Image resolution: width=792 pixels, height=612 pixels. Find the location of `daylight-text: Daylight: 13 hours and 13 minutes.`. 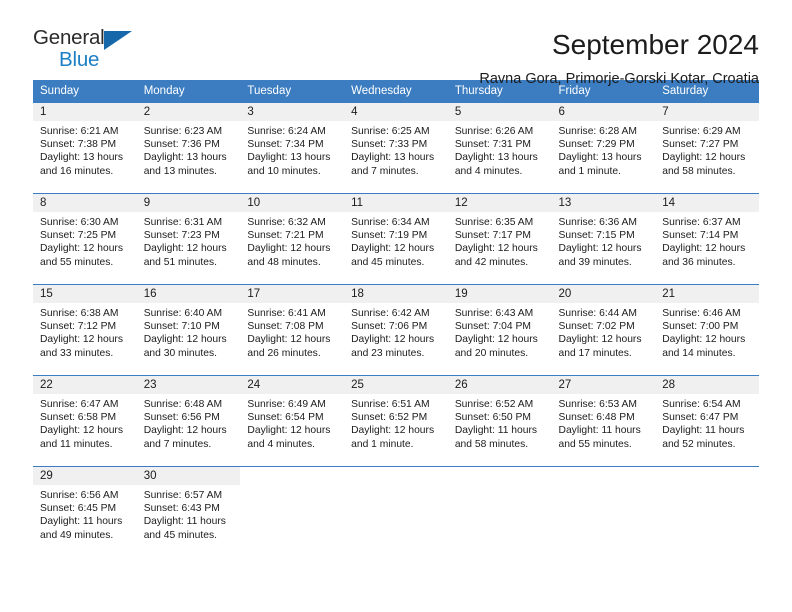

daylight-text: Daylight: 13 hours and 13 minutes. is located at coordinates (185, 164).